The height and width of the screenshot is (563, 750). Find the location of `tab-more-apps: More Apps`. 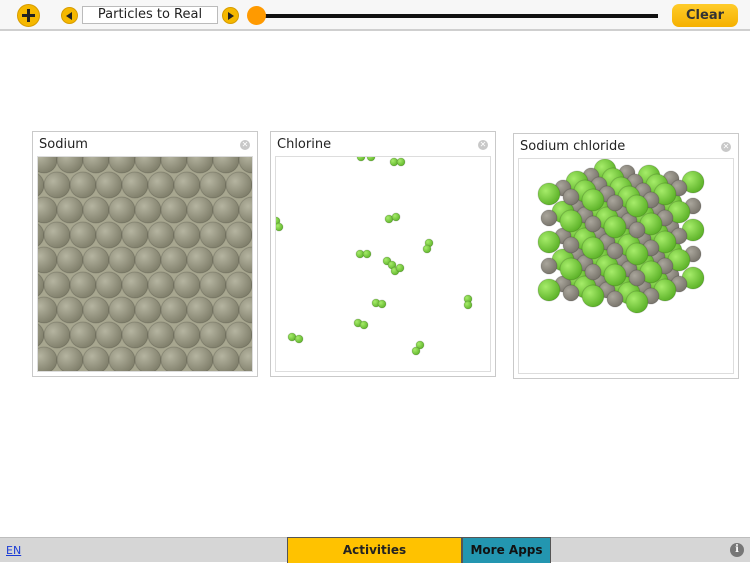

tab-more-apps: More Apps is located at coordinates (506, 550).